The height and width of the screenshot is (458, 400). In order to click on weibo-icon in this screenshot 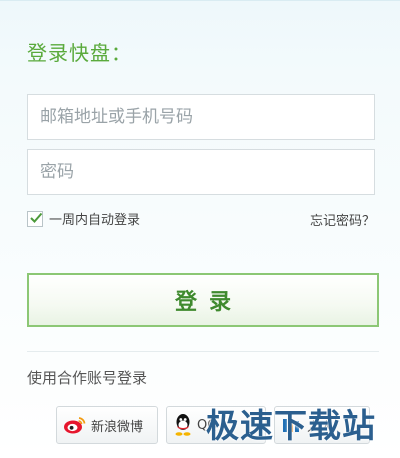, I will do `click(75, 425)`.